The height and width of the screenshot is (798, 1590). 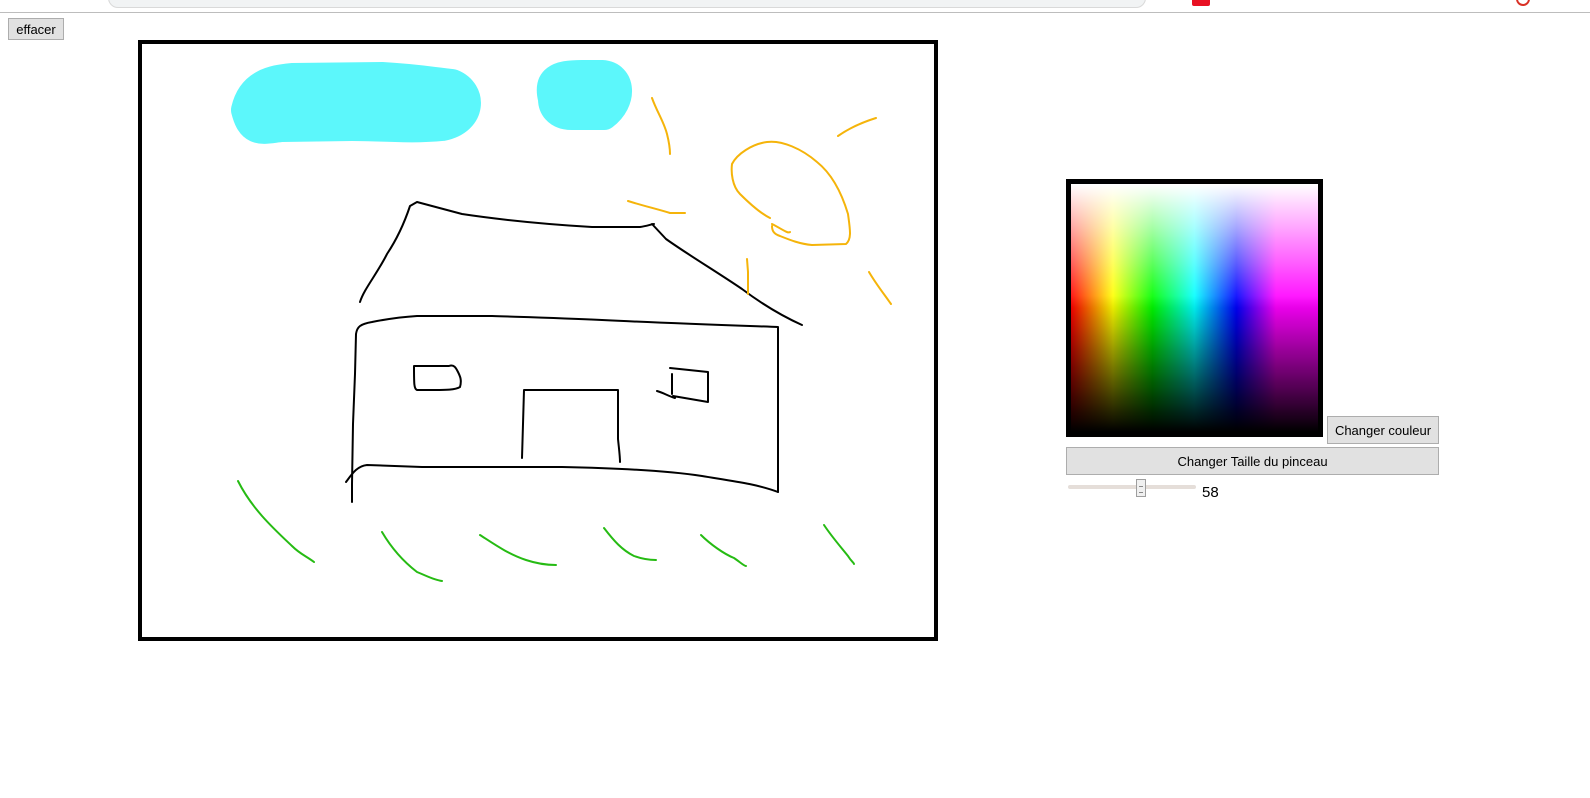 I want to click on extension-badge-icon, so click(x=1201, y=3).